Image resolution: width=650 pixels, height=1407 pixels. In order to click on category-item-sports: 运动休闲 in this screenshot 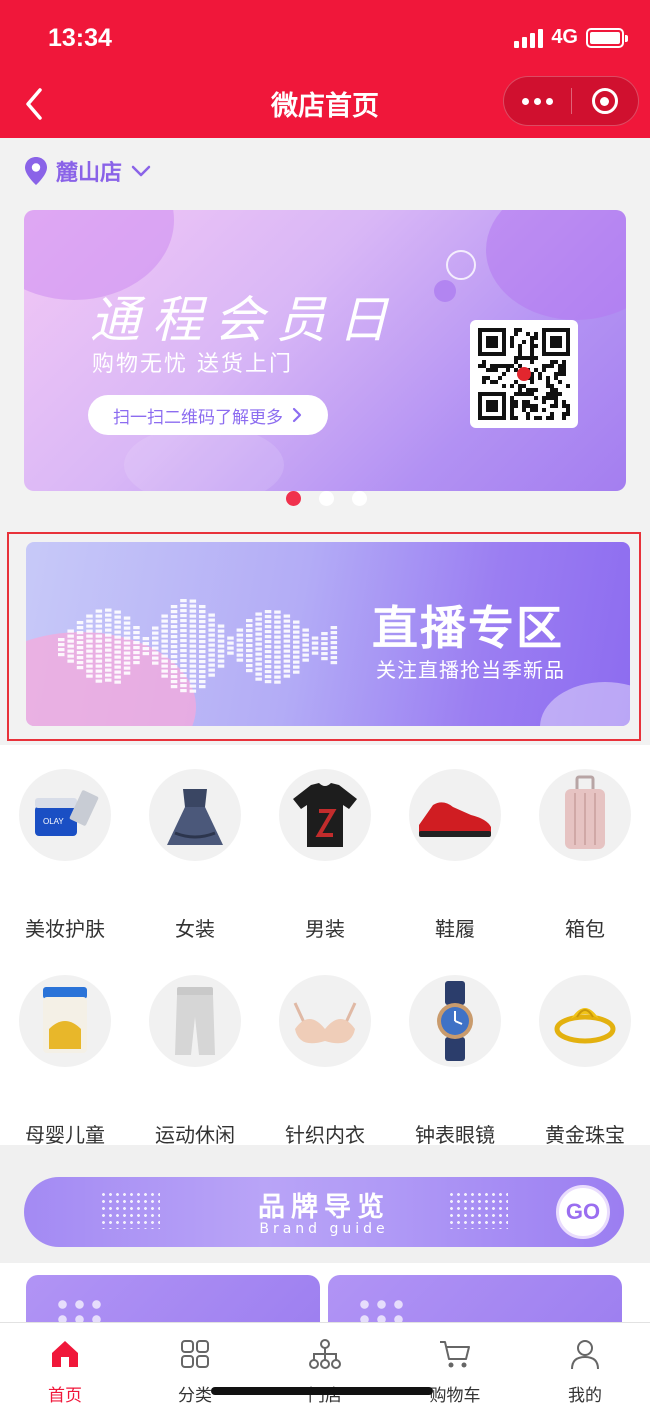, I will do `click(195, 1046)`.